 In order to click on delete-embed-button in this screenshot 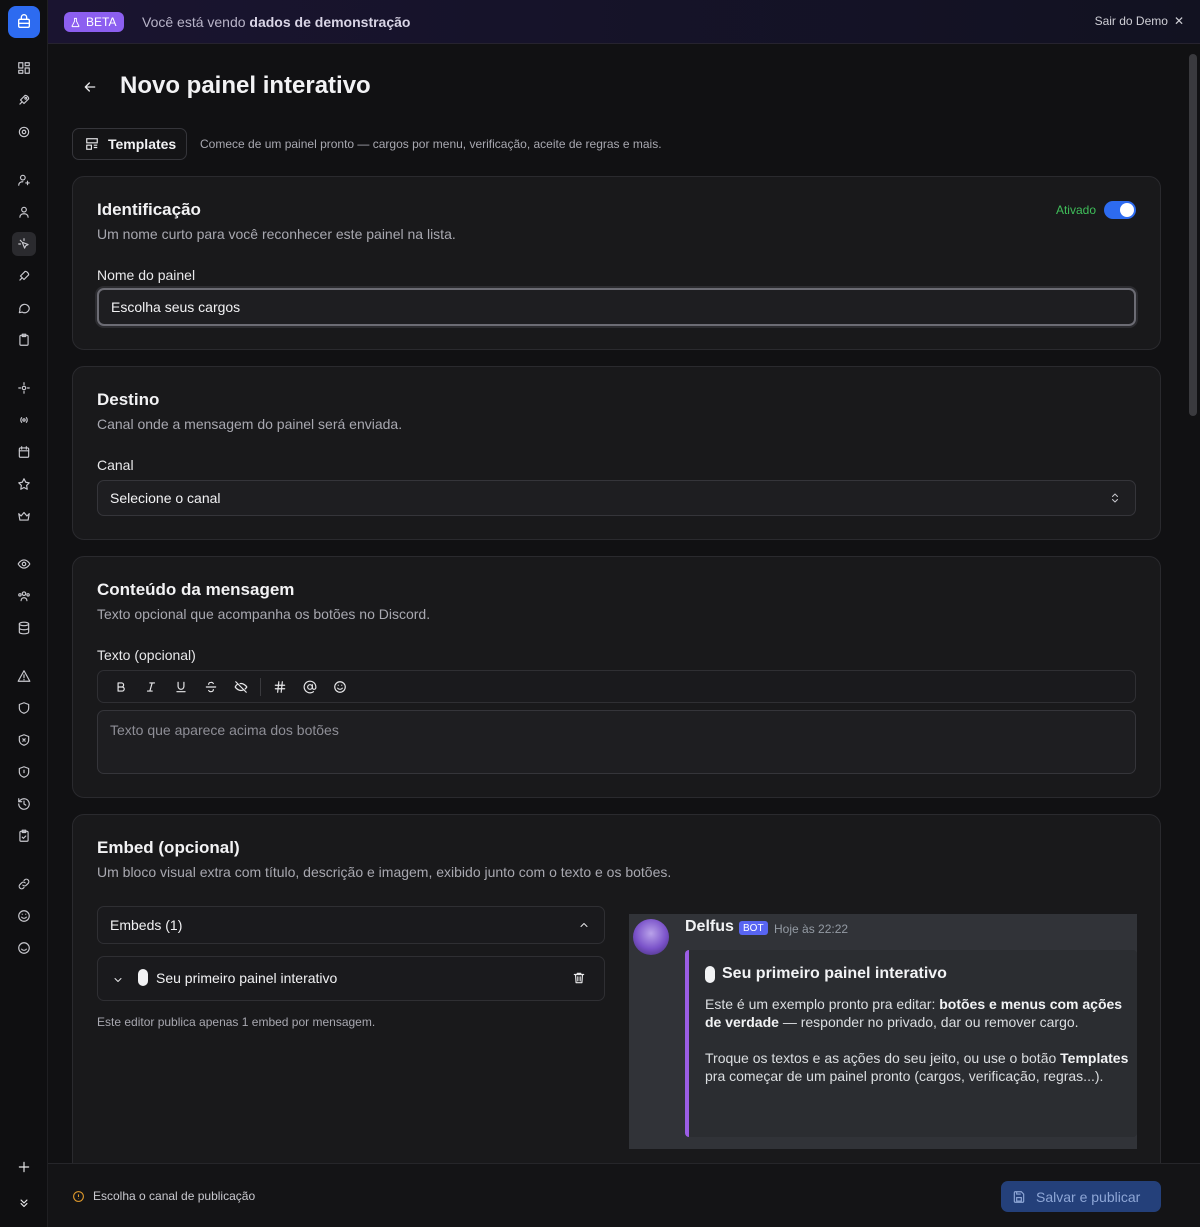, I will do `click(579, 979)`.